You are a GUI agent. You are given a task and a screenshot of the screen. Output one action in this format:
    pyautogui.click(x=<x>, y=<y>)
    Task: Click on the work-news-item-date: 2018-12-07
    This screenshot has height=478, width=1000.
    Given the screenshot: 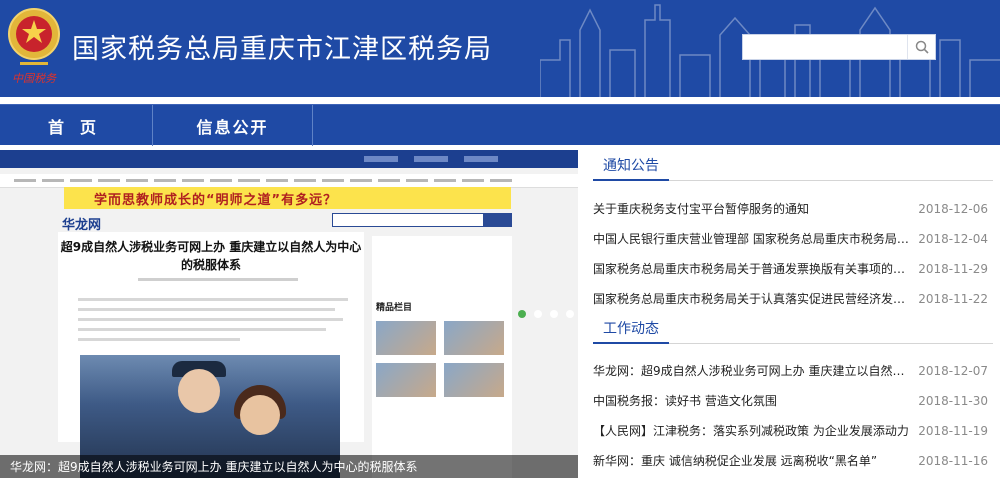 What is the action you would take?
    pyautogui.click(x=953, y=371)
    